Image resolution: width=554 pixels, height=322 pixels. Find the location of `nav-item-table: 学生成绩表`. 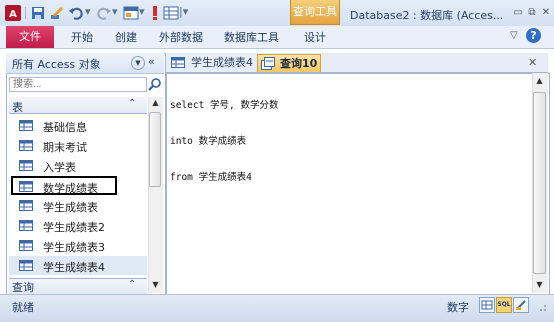

nav-item-table: 学生成绩表 is located at coordinates (78, 205).